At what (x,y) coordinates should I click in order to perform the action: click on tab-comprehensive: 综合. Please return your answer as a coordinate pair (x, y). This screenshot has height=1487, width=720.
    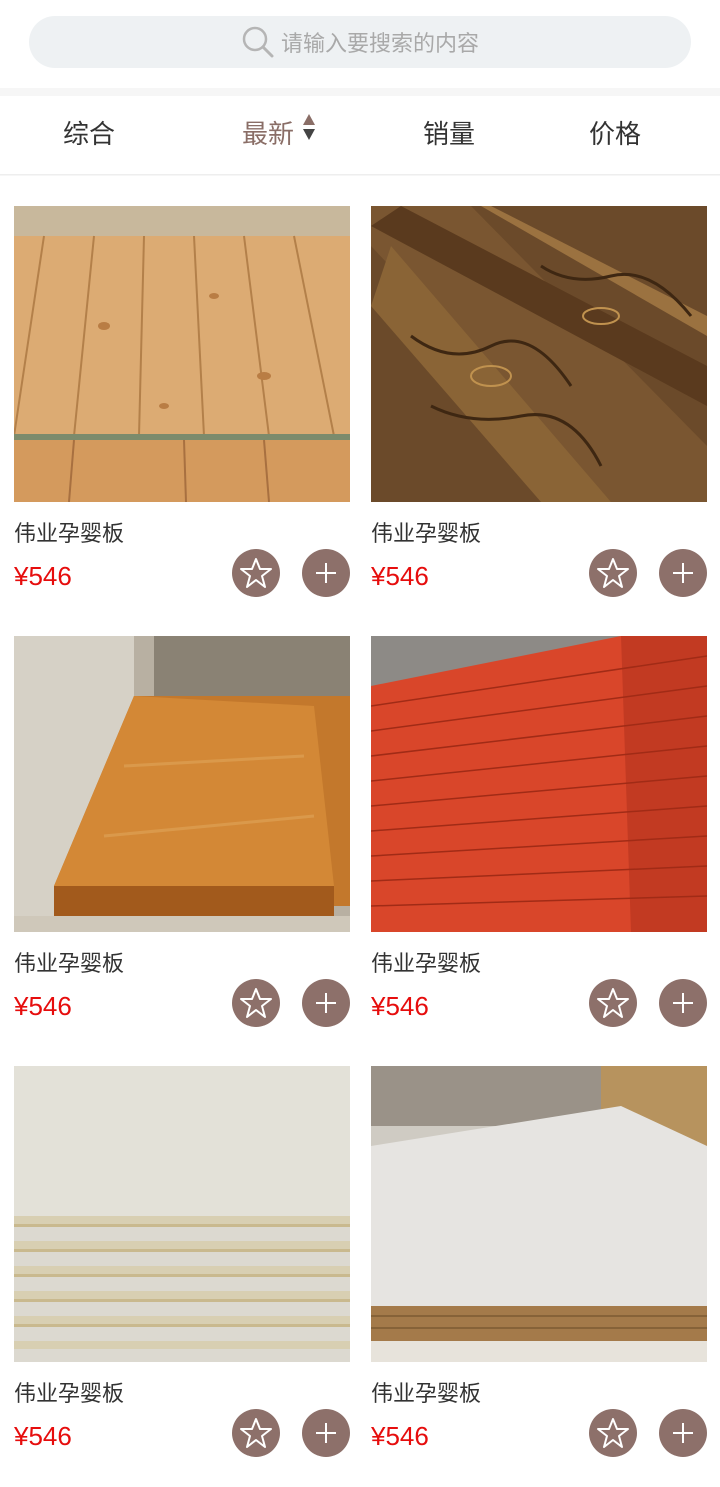
    Looking at the image, I should click on (89, 135).